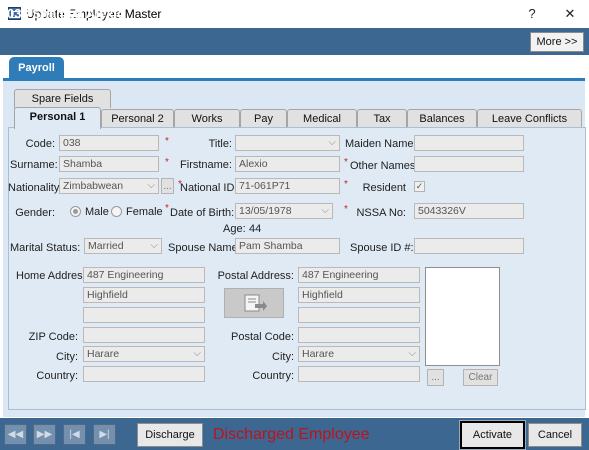  What do you see at coordinates (273, 376) in the screenshot?
I see `postal-country-label: Country:` at bounding box center [273, 376].